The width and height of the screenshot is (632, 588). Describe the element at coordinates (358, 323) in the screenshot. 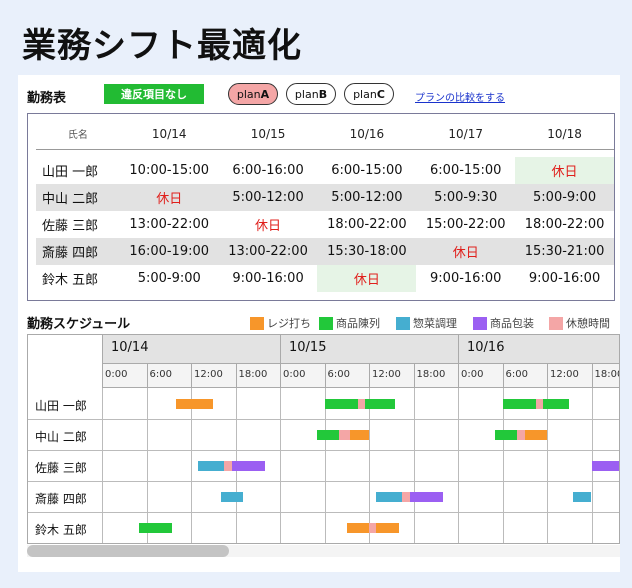

I see `legend-label: 商品陳列` at that location.